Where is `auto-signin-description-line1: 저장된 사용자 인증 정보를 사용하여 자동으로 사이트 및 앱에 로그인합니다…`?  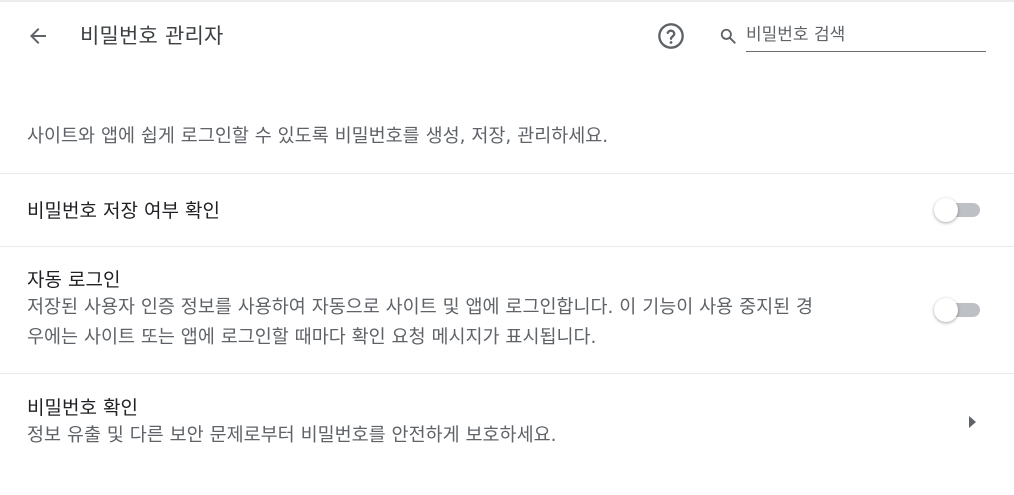
auto-signin-description-line1: 저장된 사용자 인증 정보를 사용하여 자동으로 사이트 및 앱에 로그인합니다… is located at coordinates (420, 307).